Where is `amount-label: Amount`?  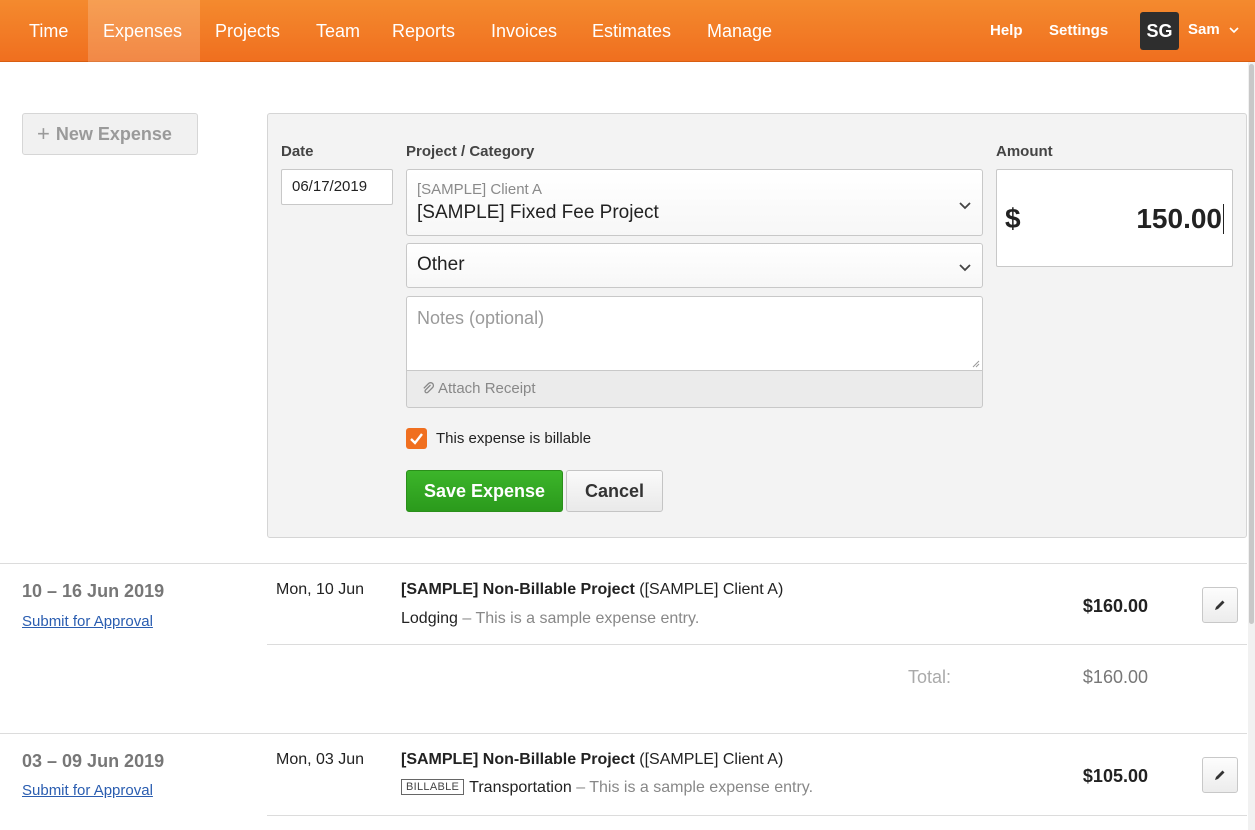
amount-label: Amount is located at coordinates (1024, 151).